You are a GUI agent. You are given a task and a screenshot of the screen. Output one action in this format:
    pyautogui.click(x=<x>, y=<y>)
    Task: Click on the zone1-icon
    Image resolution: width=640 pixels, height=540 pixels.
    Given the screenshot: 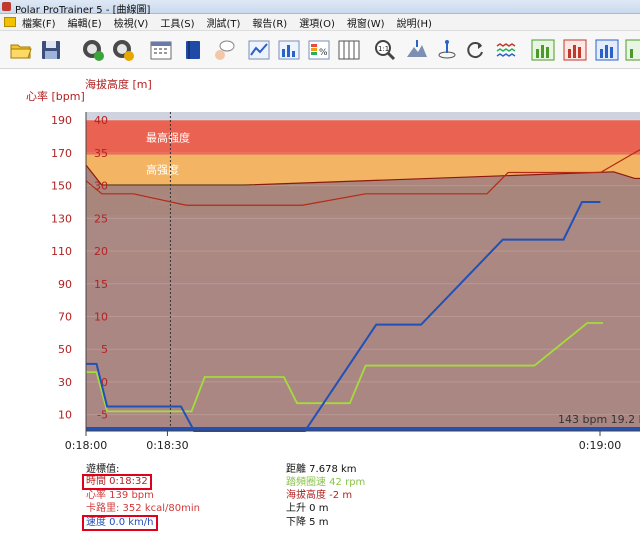 What is the action you would take?
    pyautogui.click(x=543, y=50)
    